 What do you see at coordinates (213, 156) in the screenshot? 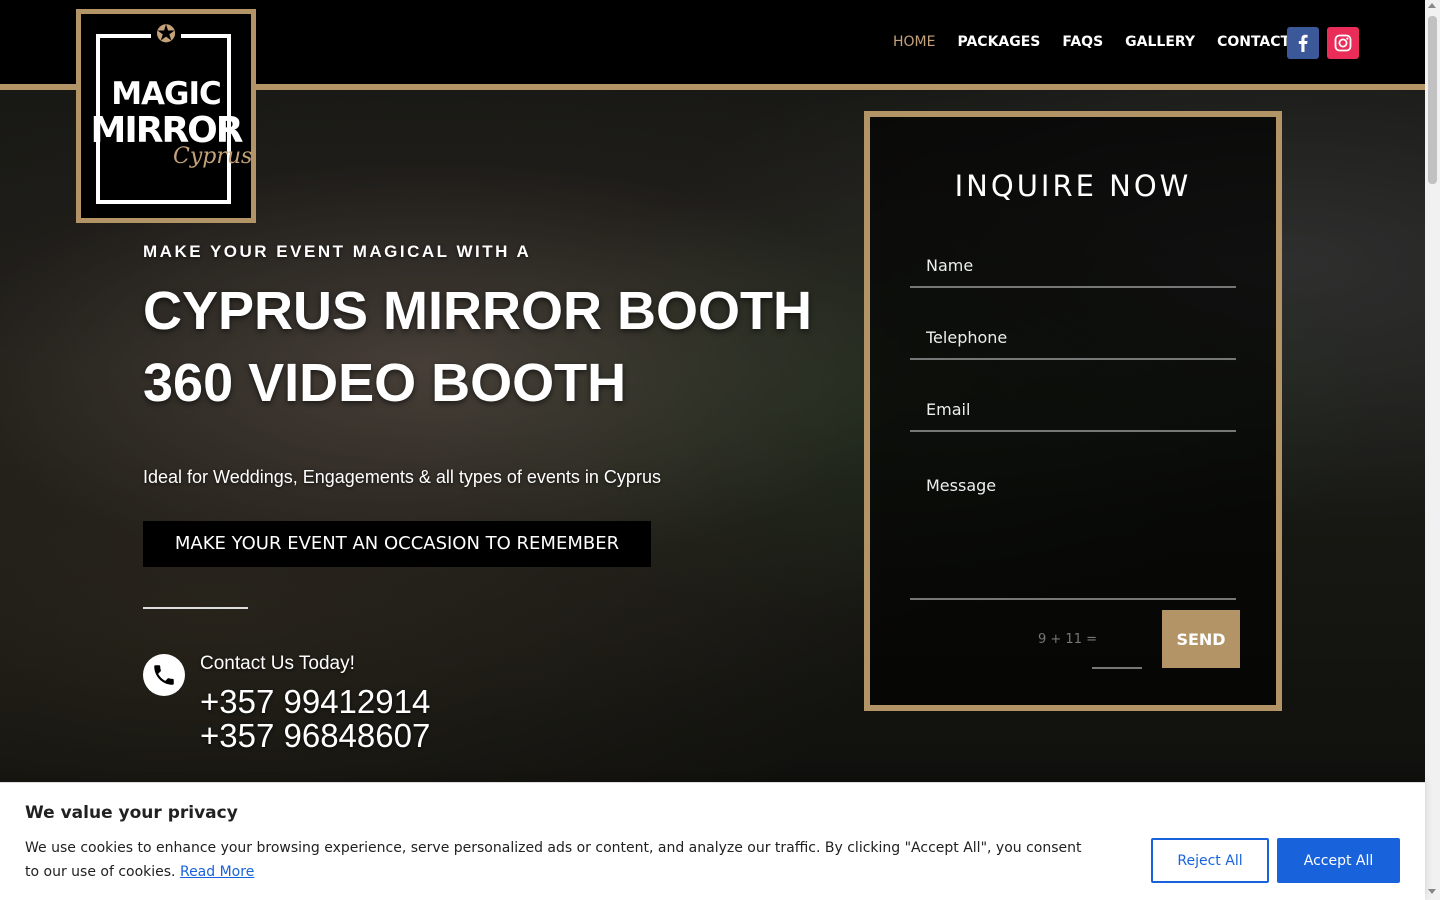
I see `logo-word-cyprus: Cyprus` at bounding box center [213, 156].